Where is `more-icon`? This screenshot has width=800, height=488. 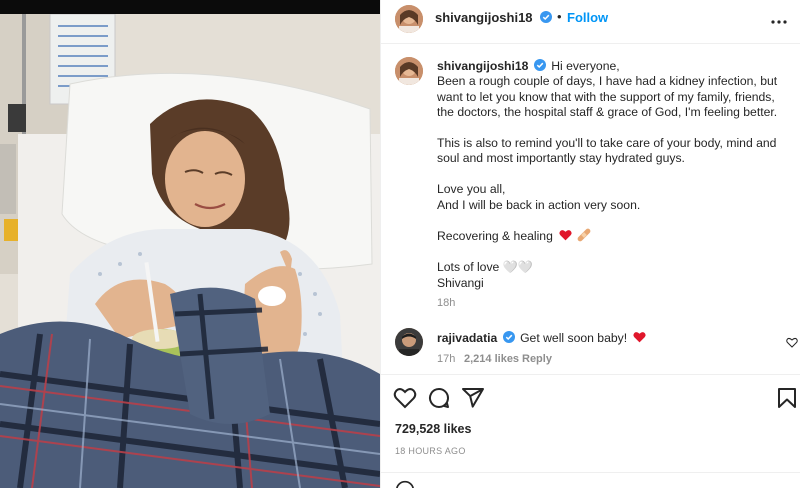
more-icon is located at coordinates (779, 22).